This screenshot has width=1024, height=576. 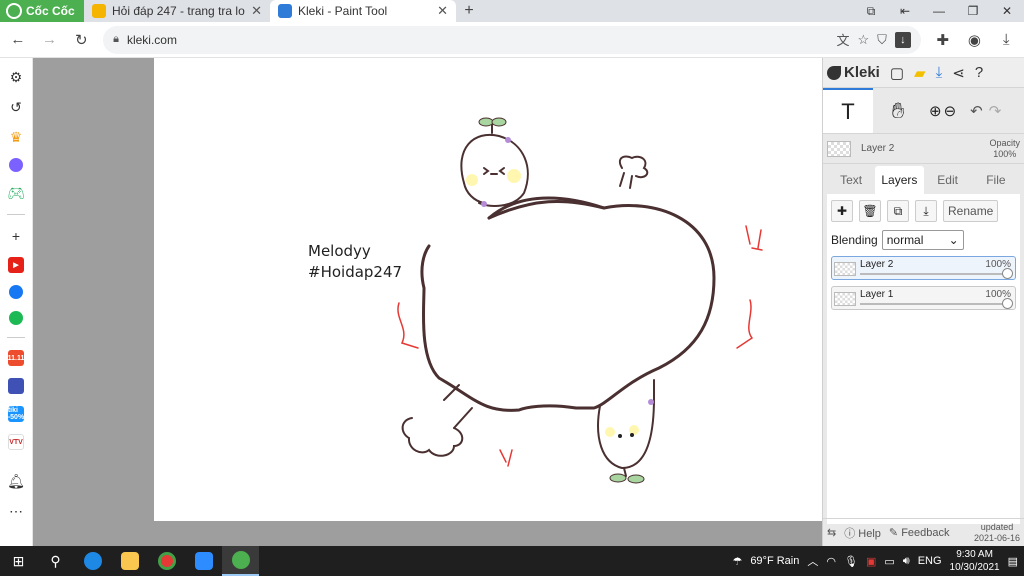 What do you see at coordinates (16, 77) in the screenshot?
I see `gear-icon: ⚙` at bounding box center [16, 77].